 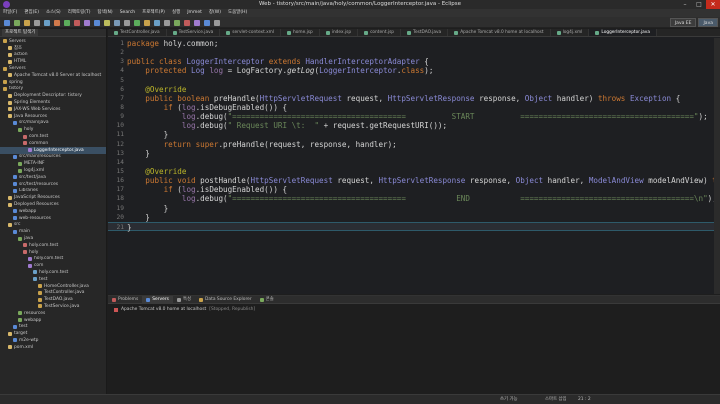 What do you see at coordinates (53, 75) in the screenshot?
I see `tree-item: Apache Tomcat v8.0 Server at localhost` at bounding box center [53, 75].